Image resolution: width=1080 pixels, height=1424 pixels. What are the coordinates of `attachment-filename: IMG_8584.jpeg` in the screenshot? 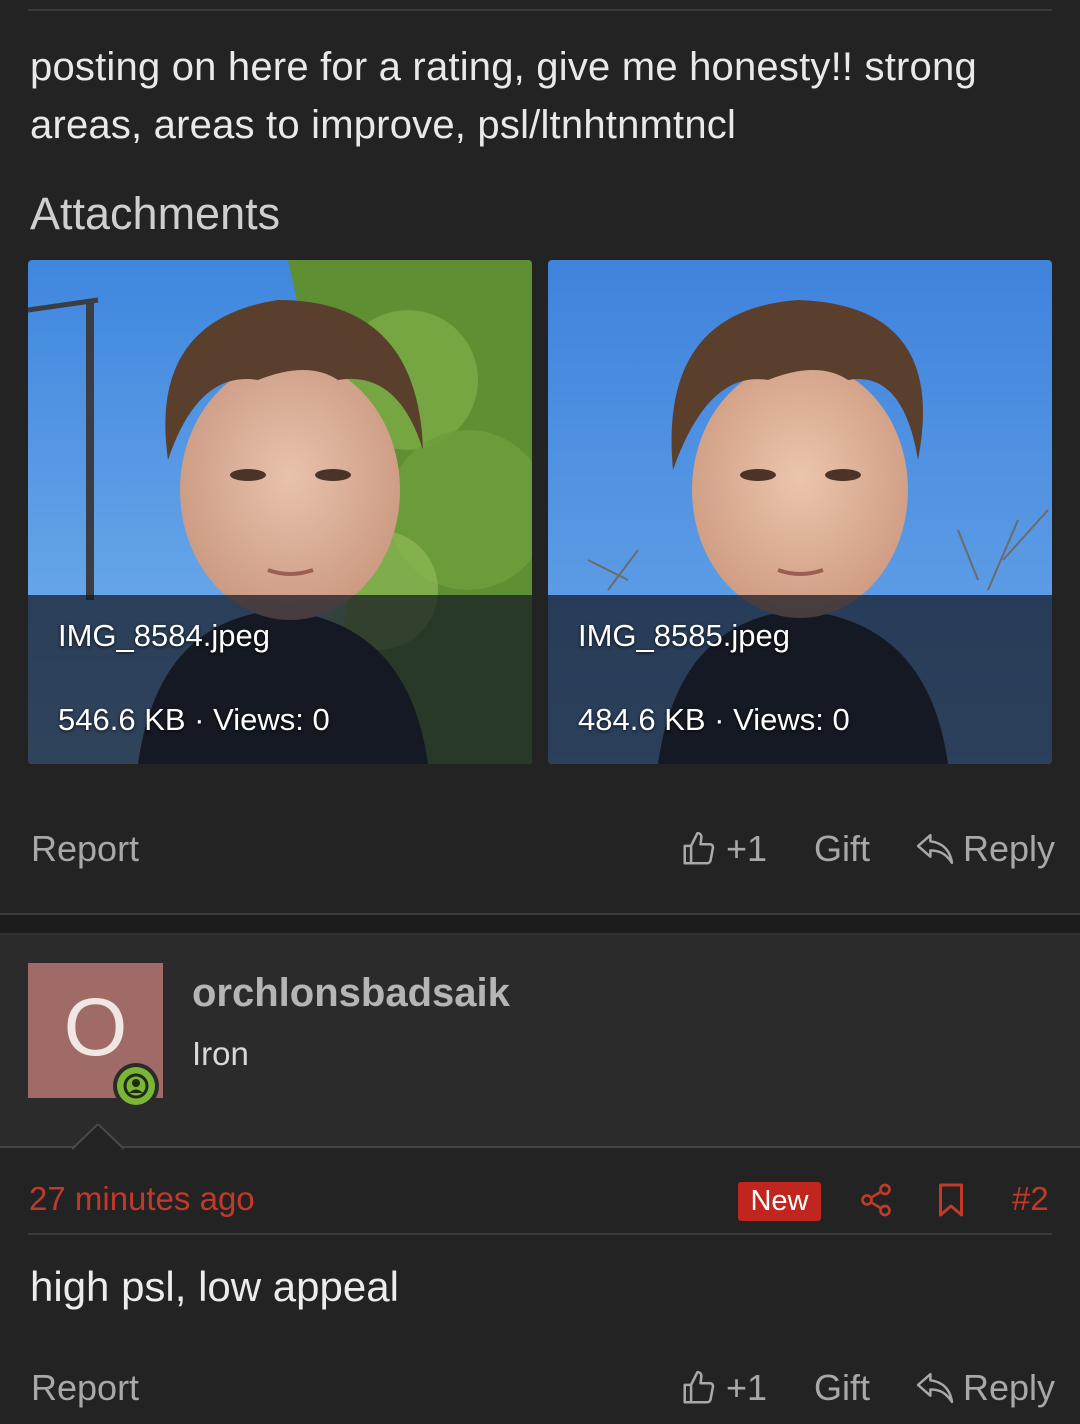 It's located at (164, 636).